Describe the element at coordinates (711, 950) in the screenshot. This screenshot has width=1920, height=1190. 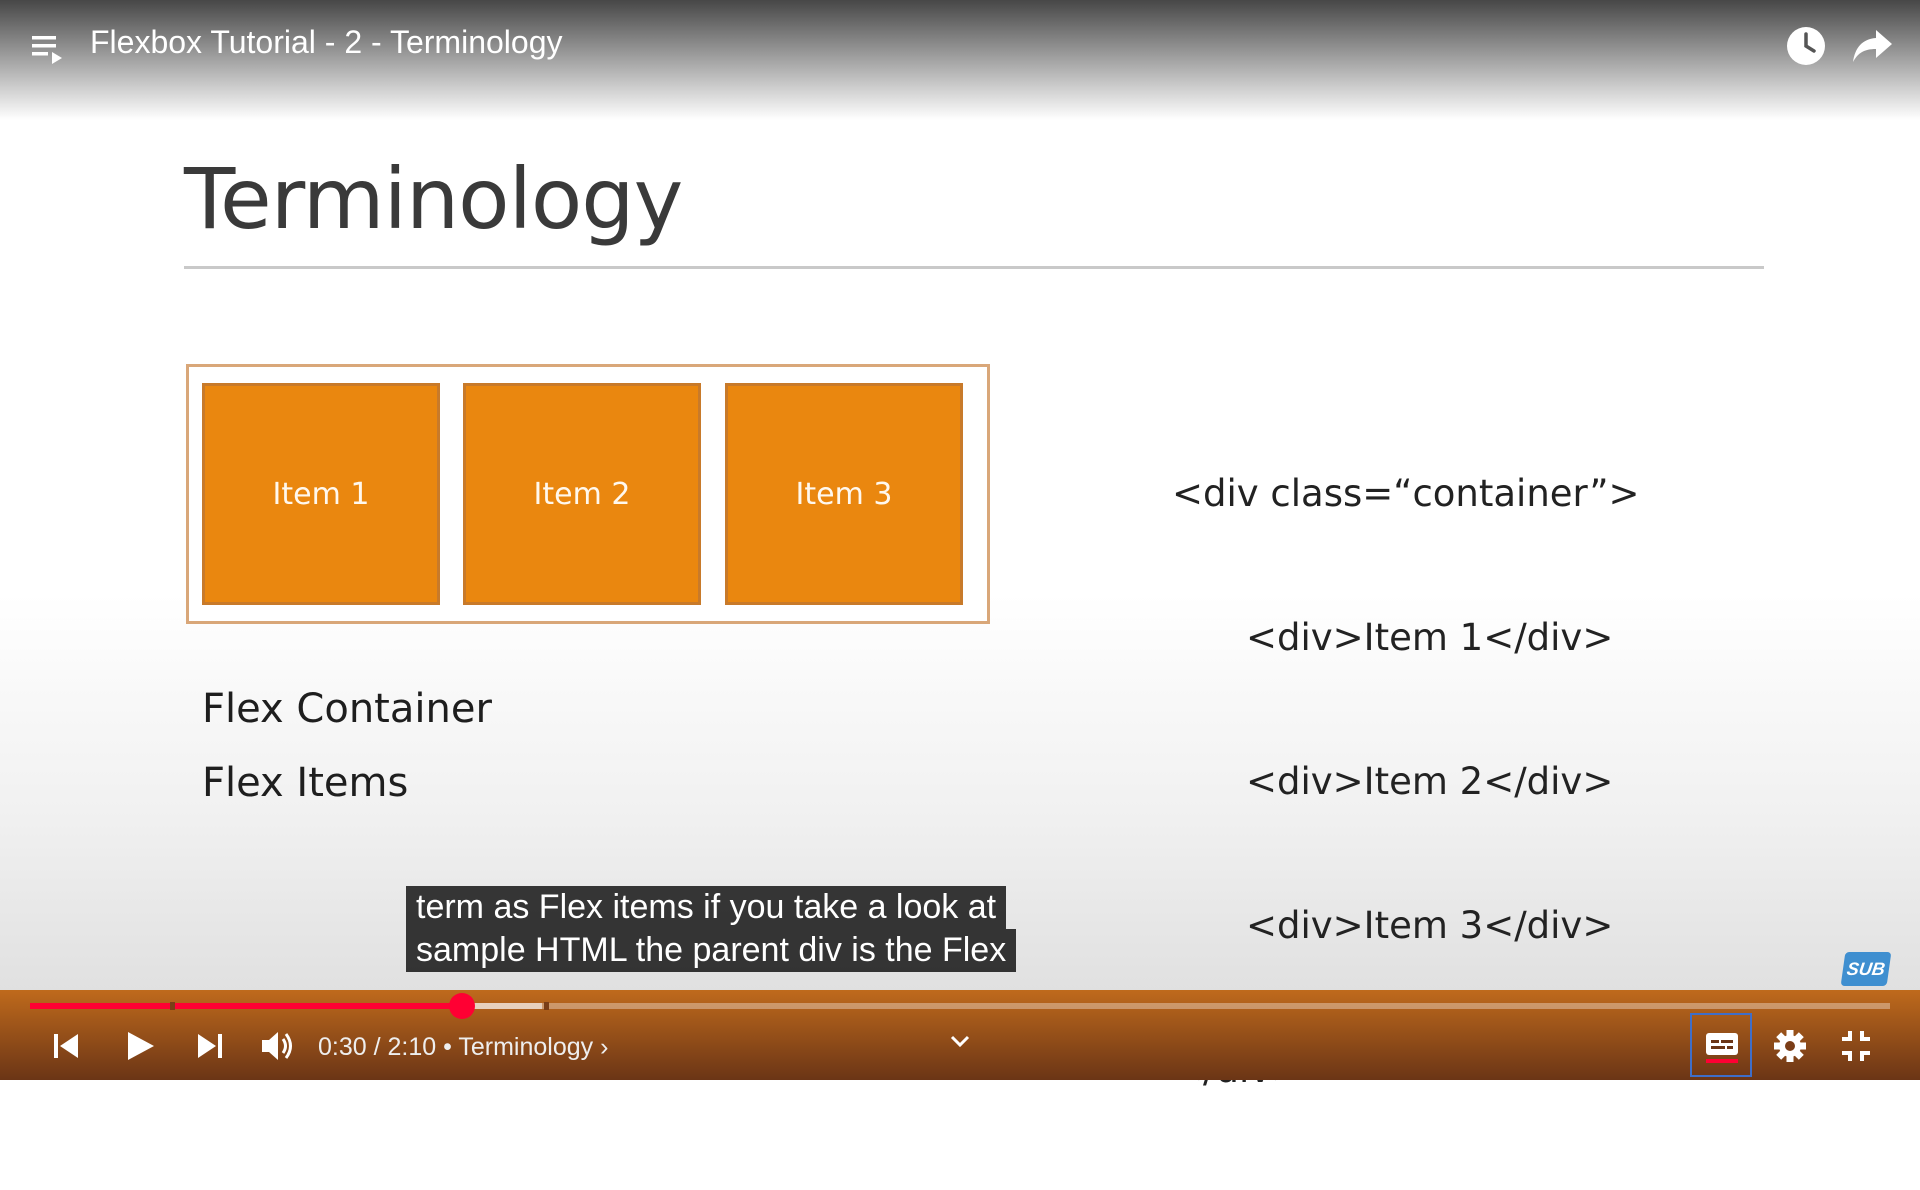
I see `caption-line: sample HTML the parent div is the Flex` at that location.